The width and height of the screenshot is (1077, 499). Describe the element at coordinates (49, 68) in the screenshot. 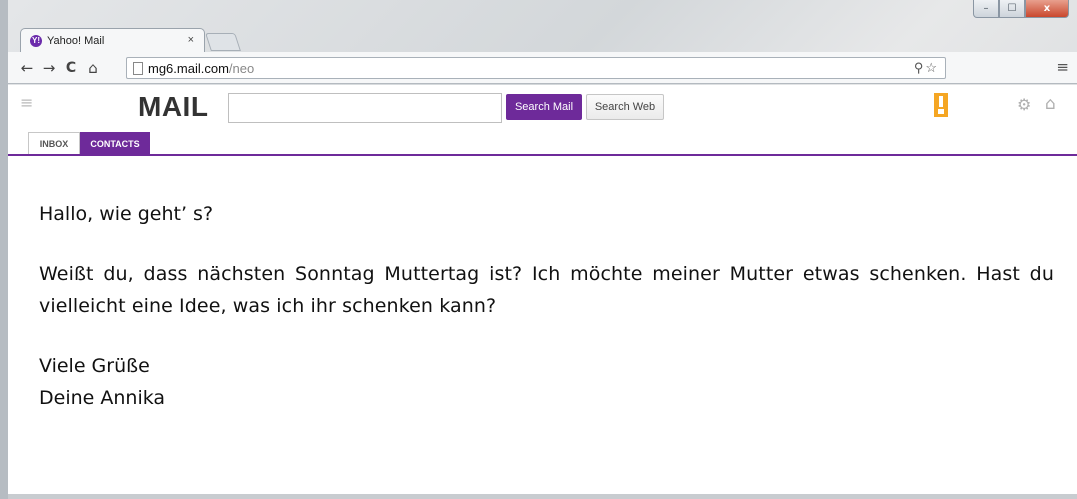

I see `forward-icon: →` at that location.